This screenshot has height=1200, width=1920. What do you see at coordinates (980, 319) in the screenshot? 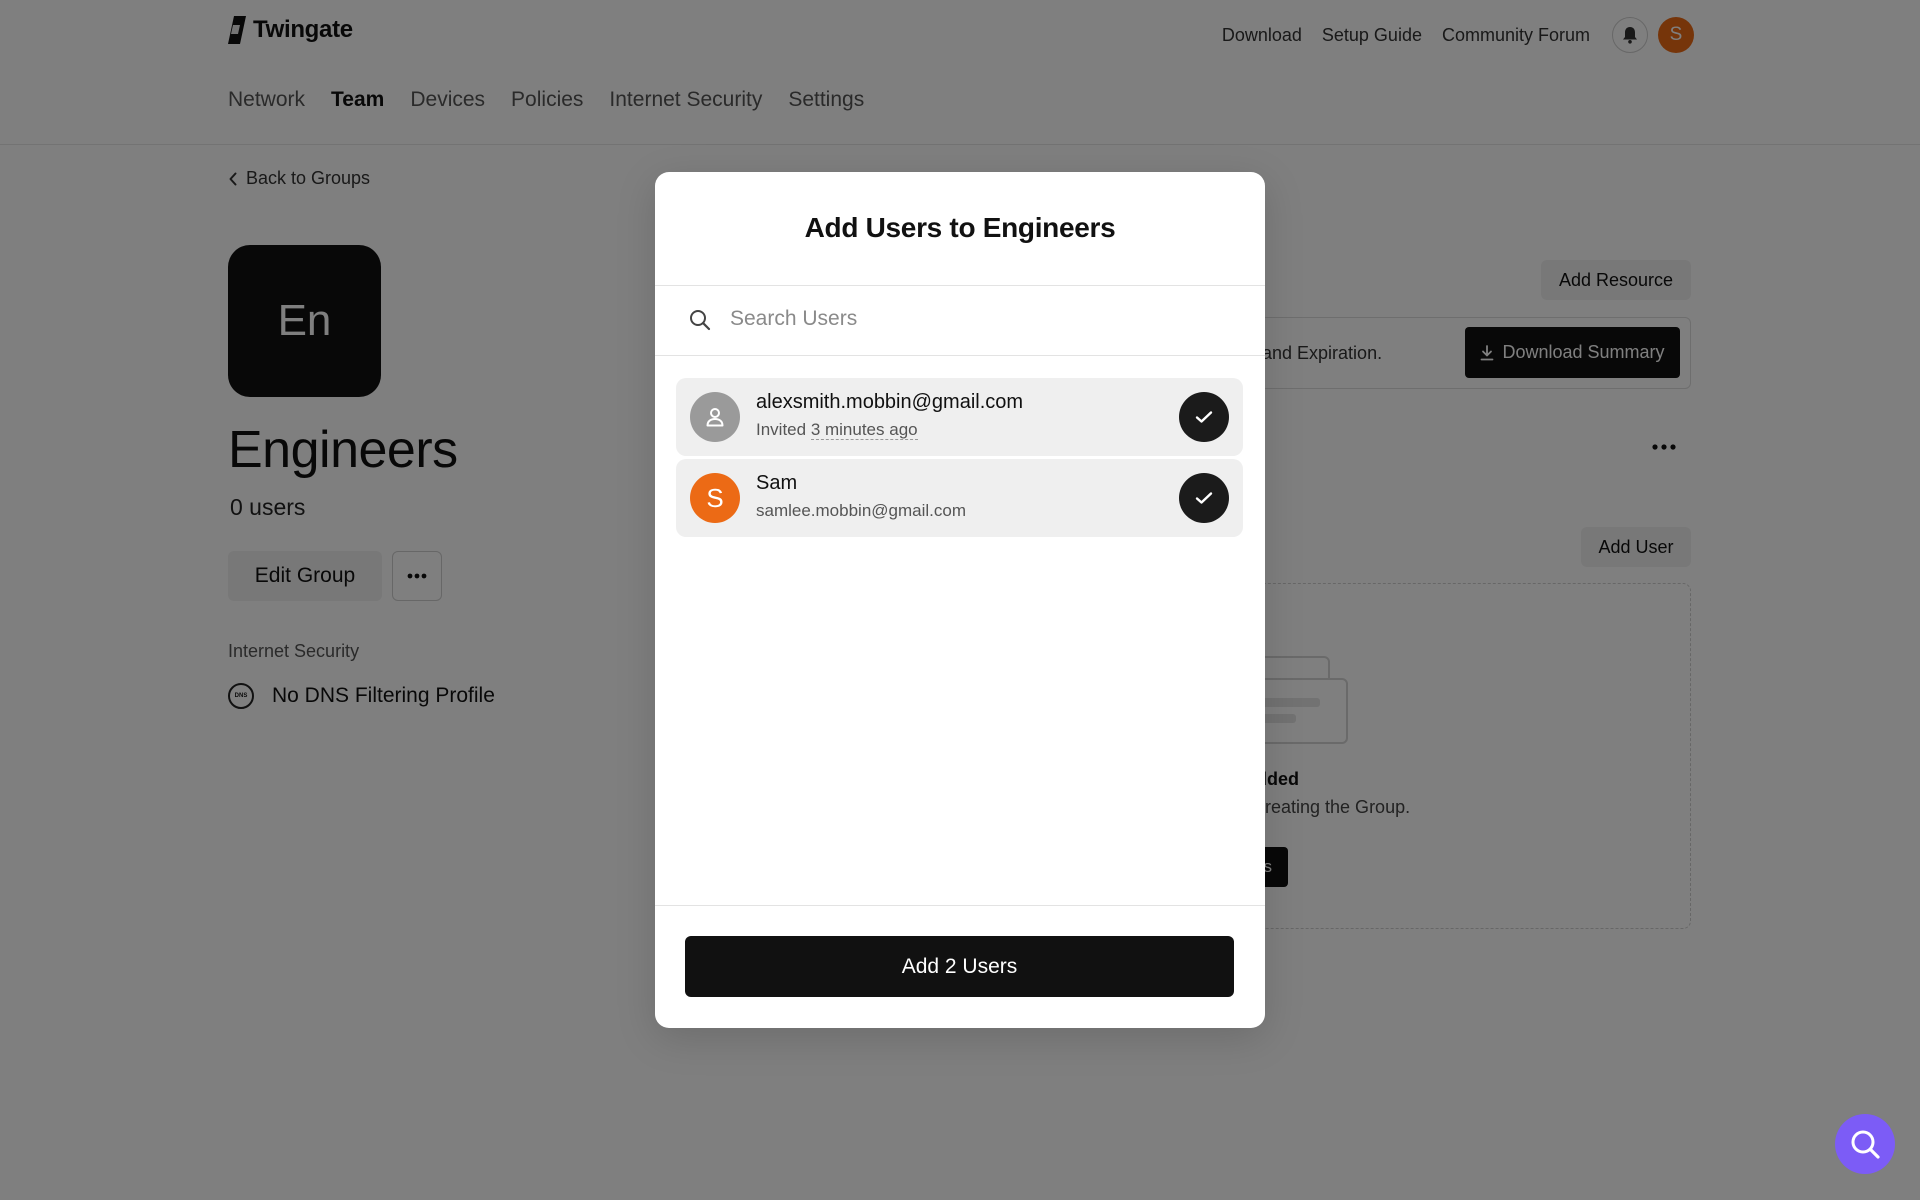
I see `search-users-input` at bounding box center [980, 319].